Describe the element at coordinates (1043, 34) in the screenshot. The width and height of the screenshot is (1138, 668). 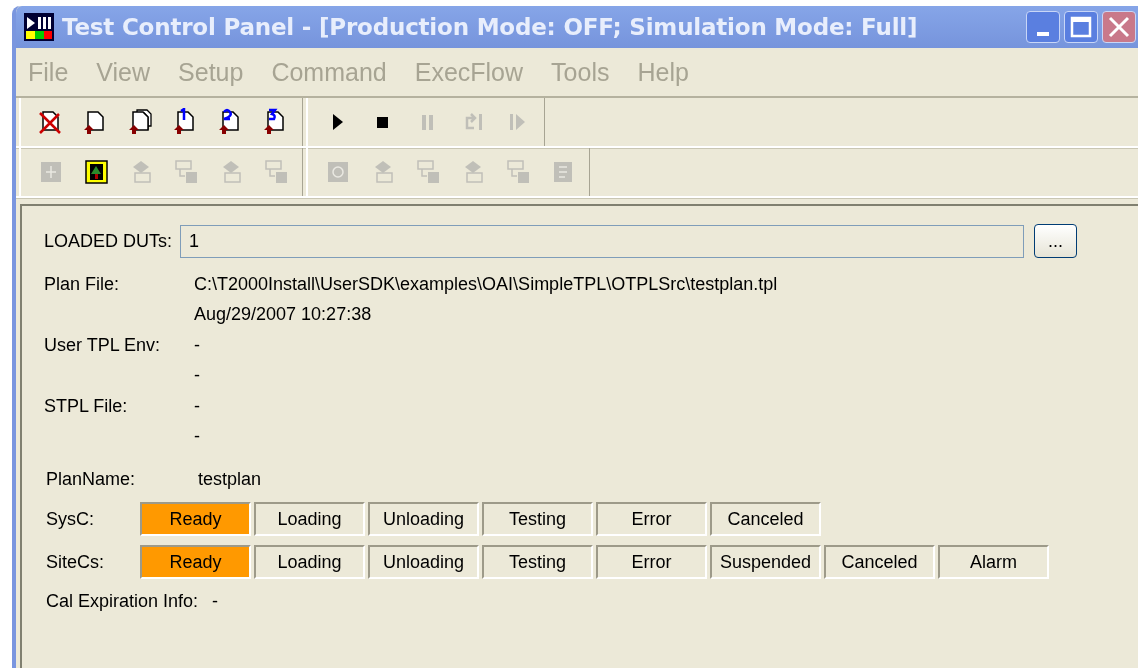
I see `minimize-icon` at that location.